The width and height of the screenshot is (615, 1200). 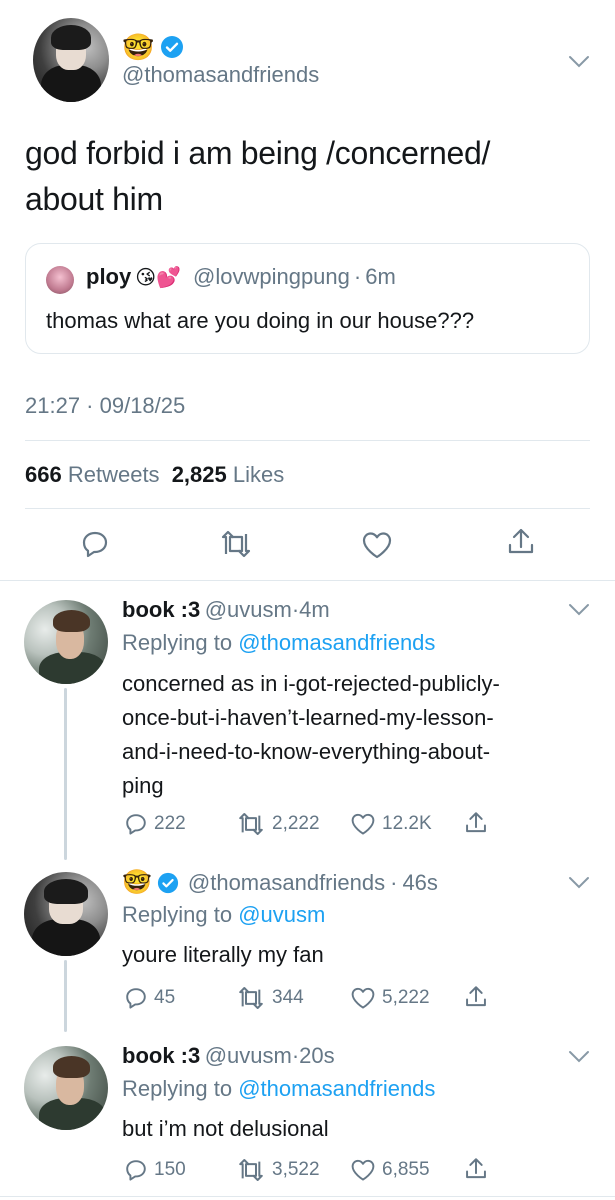 I want to click on retweets-count: 666, so click(x=43, y=474).